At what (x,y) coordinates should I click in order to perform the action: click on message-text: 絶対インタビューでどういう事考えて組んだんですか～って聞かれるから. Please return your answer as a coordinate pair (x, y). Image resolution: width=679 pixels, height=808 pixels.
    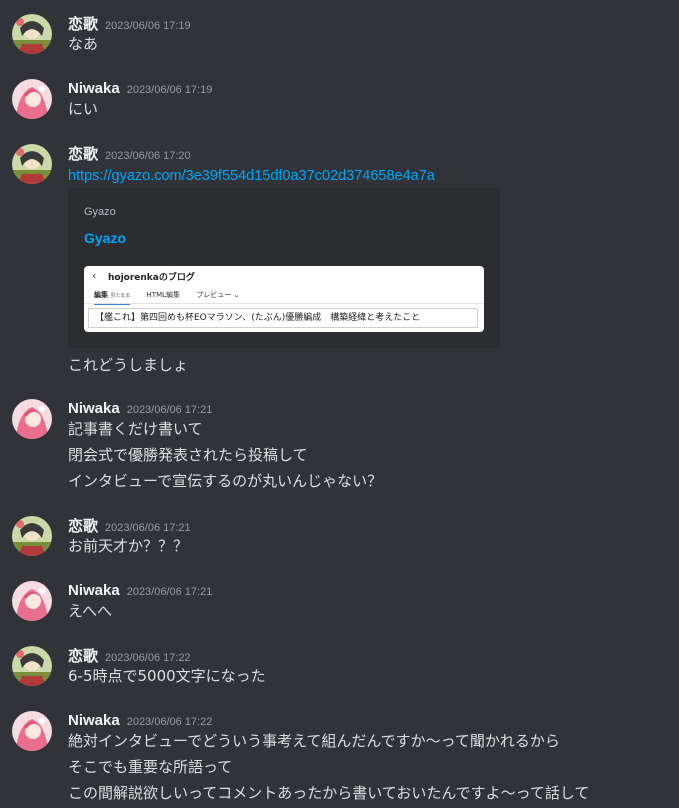
    Looking at the image, I should click on (314, 741).